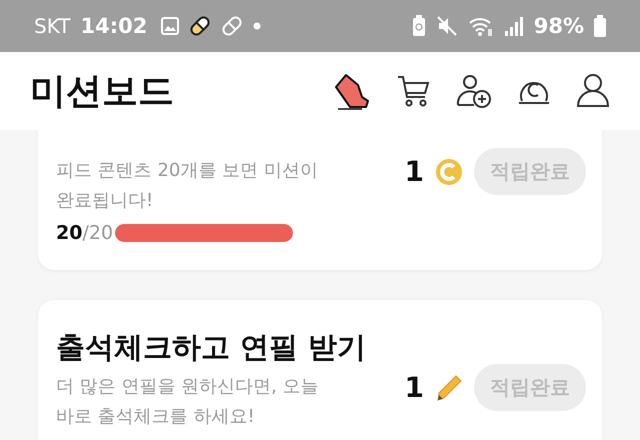 The image size is (640, 440). I want to click on progress-total: /20, so click(98, 233).